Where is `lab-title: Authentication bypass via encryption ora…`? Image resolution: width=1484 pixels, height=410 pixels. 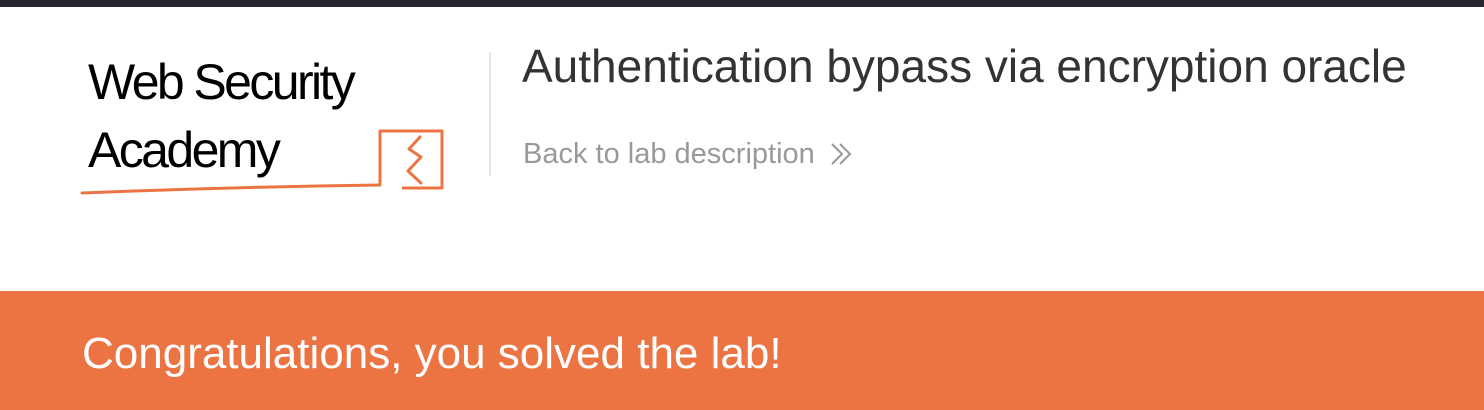
lab-title: Authentication bypass via encryption ora… is located at coordinates (964, 66).